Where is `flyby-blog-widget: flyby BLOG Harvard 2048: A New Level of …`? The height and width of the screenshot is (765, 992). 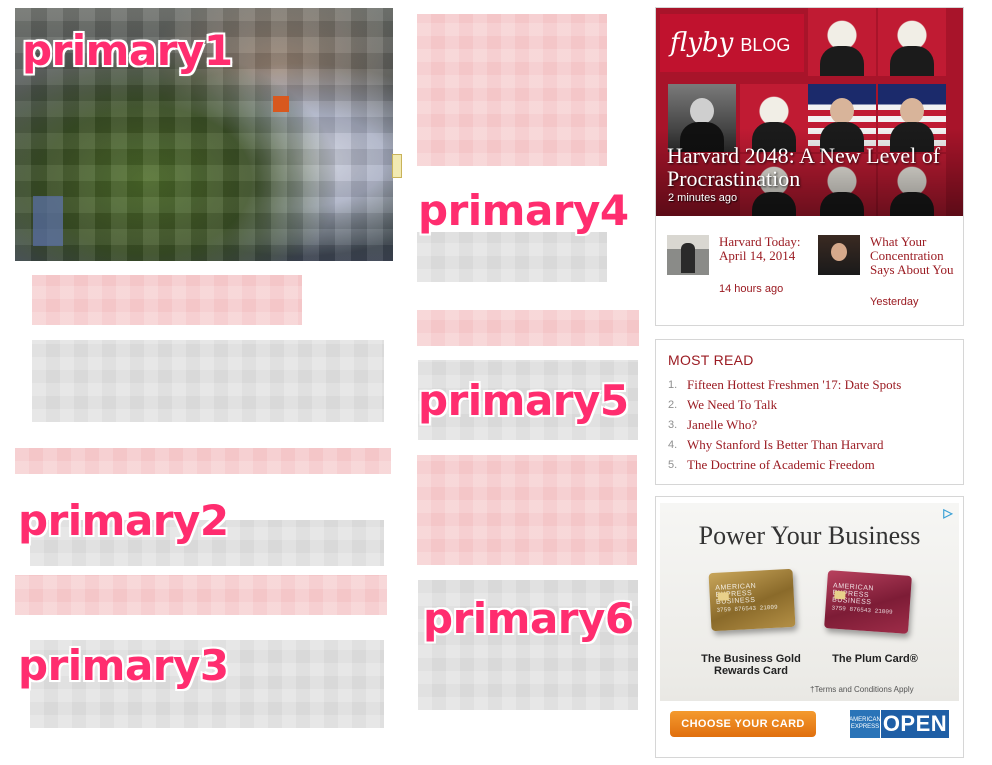
flyby-blog-widget: flyby BLOG Harvard 2048: A New Level of … is located at coordinates (809, 166).